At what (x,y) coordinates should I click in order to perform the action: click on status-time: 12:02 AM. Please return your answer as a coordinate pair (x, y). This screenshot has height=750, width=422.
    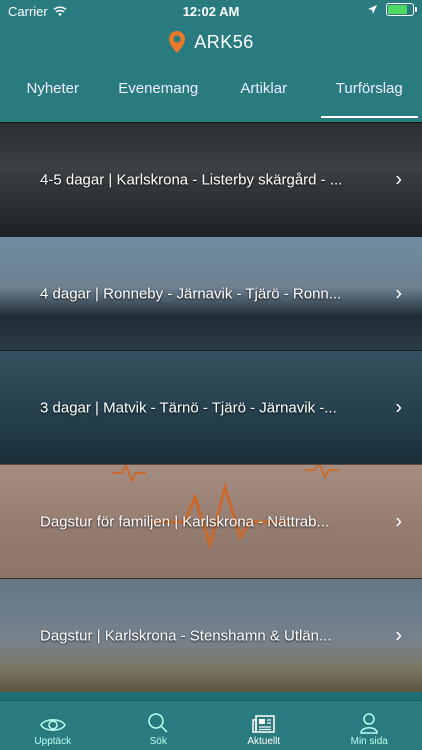
    Looking at the image, I should click on (211, 11).